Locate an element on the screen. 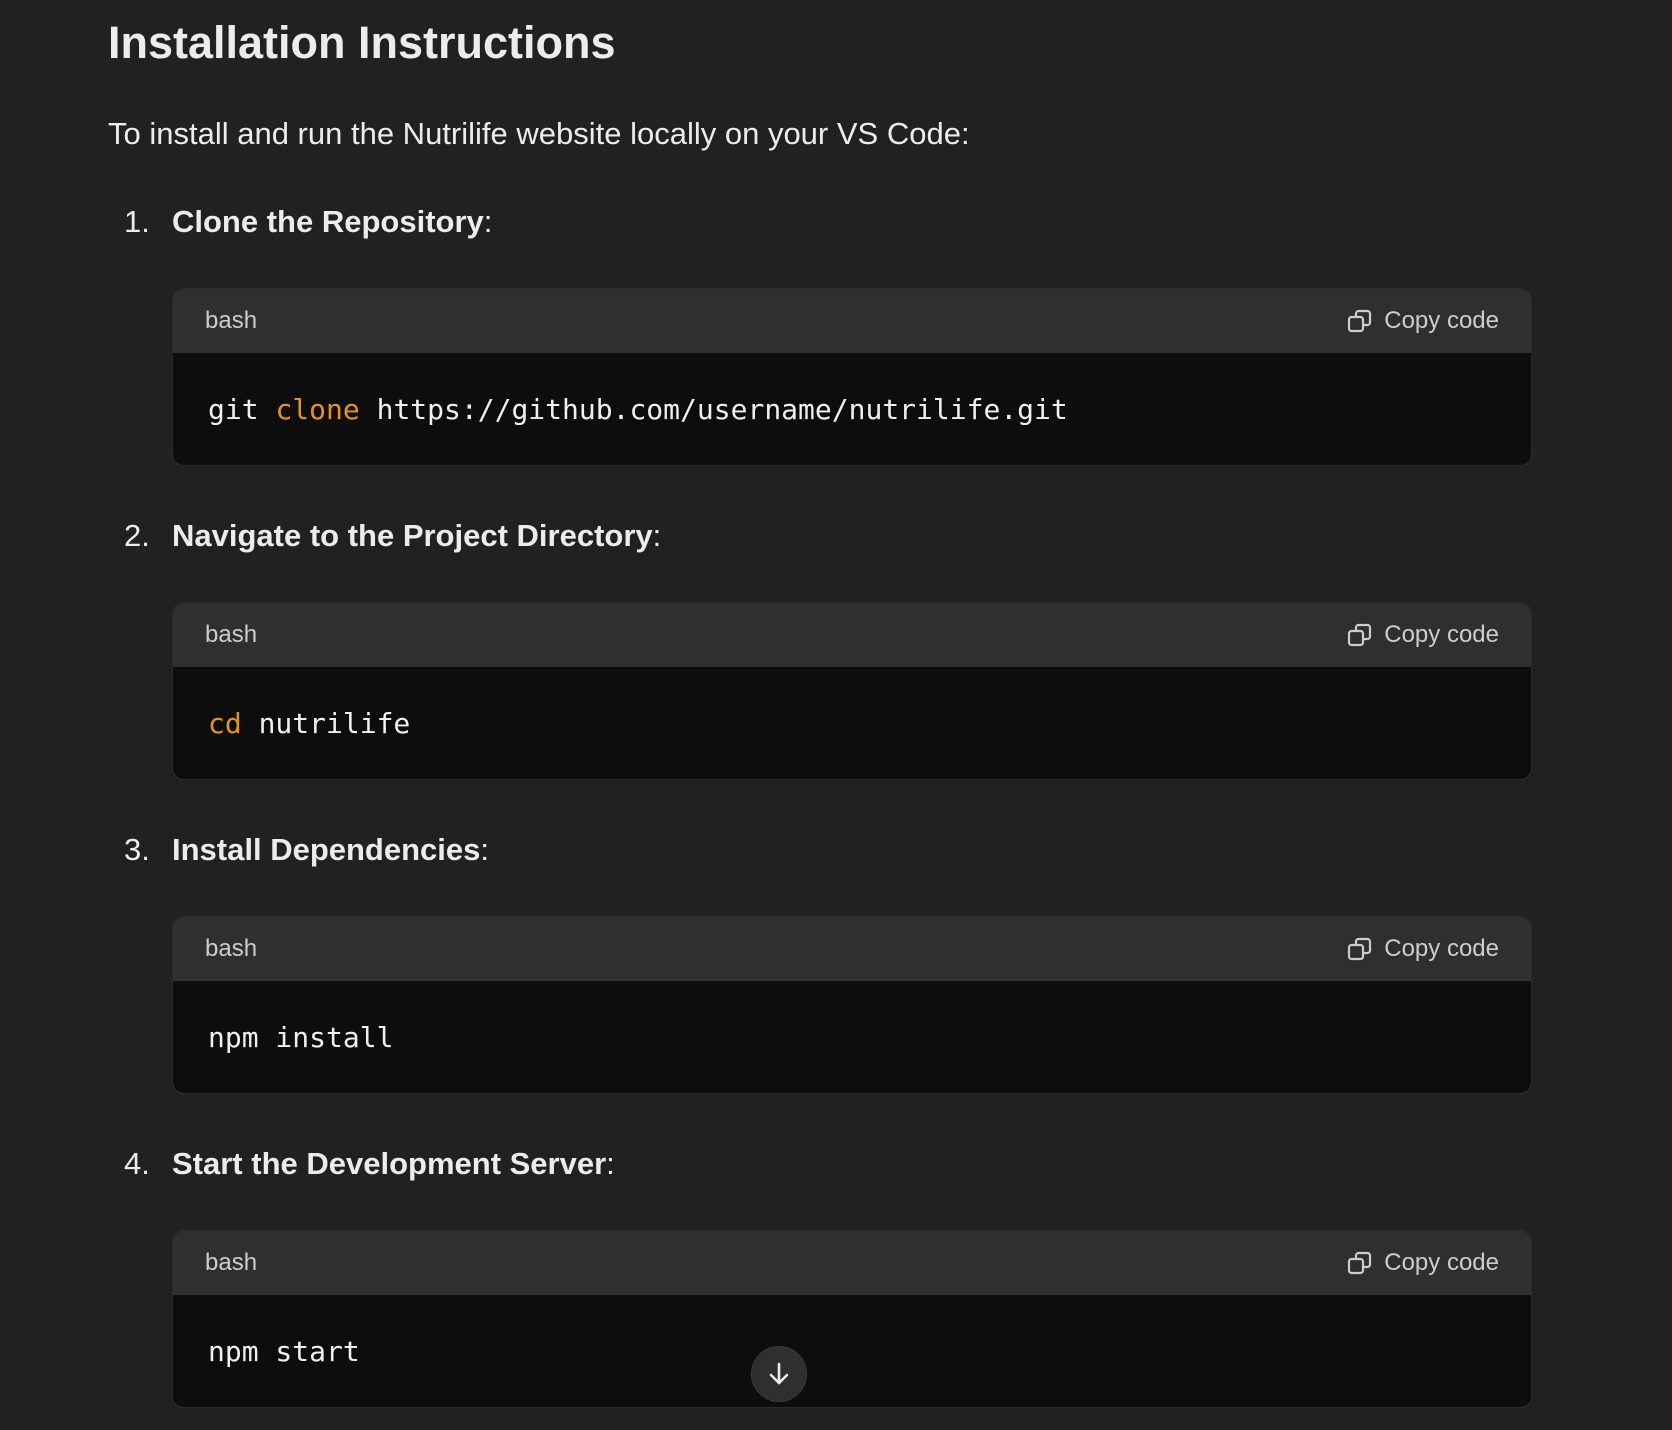  step-title: Install Dependencies: is located at coordinates (330, 850).